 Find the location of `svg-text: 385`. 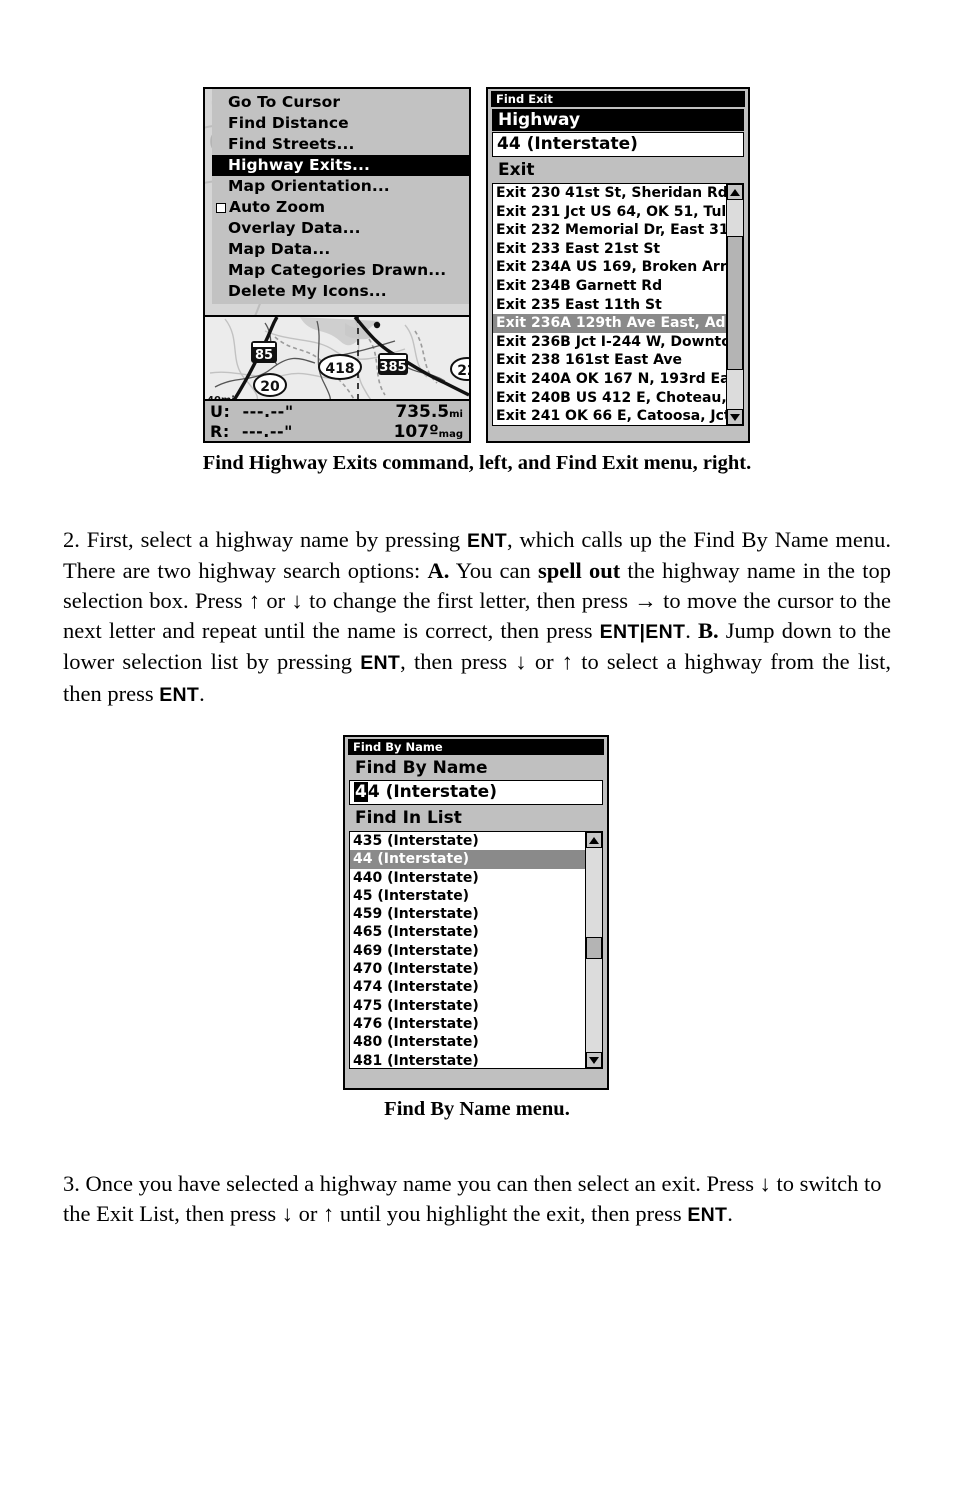

svg-text: 385 is located at coordinates (392, 367).